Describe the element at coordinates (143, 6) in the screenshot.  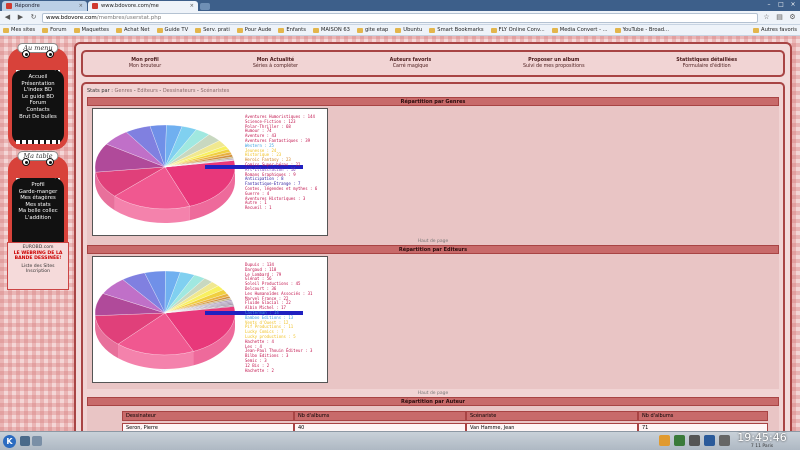
I see `tab-bdovore: www.bdovore.com/me ×` at that location.